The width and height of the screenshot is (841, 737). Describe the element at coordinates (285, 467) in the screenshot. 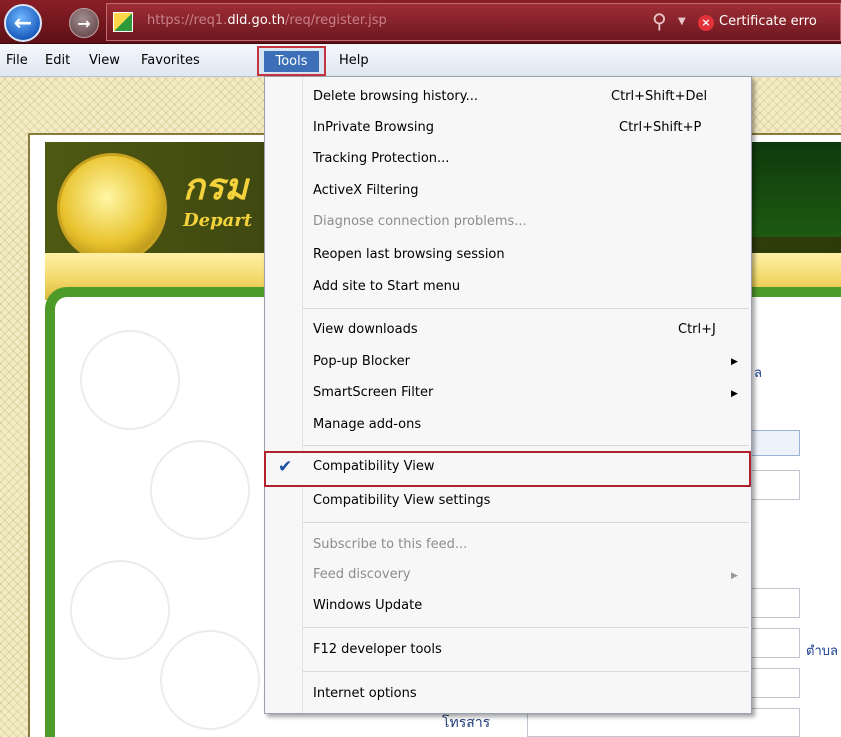

I see `checkmark-icon: ✔` at that location.